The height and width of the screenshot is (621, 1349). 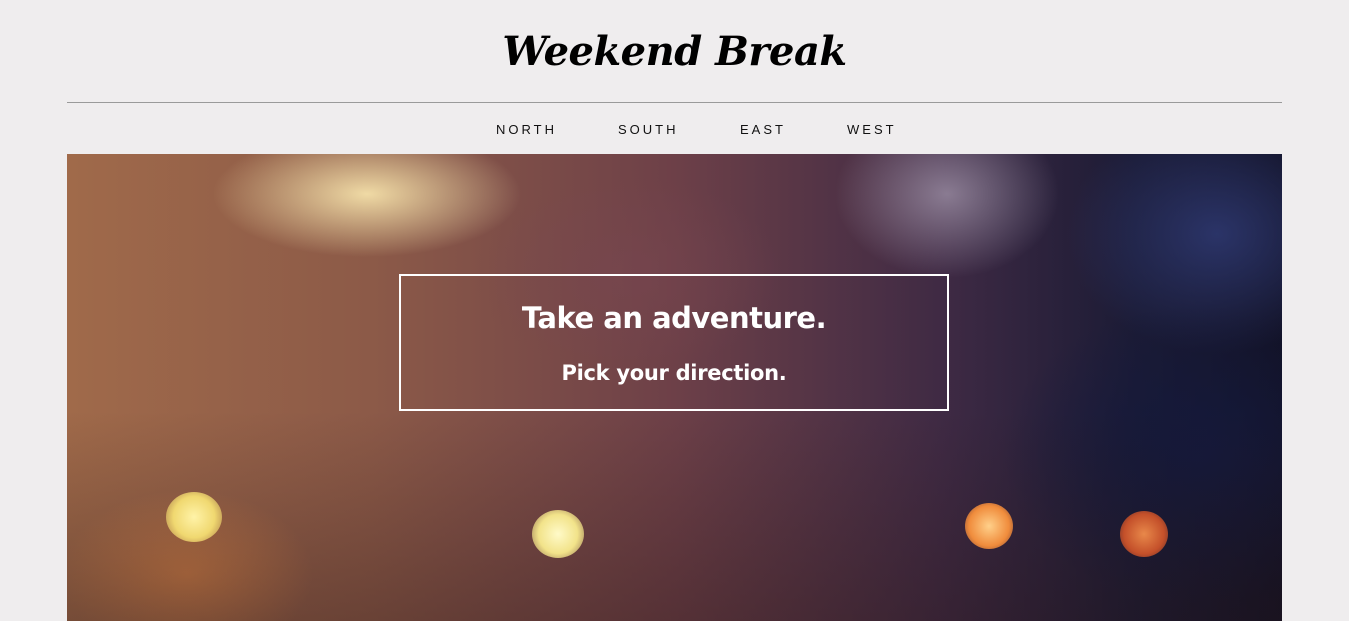 What do you see at coordinates (674, 318) in the screenshot?
I see `hero-headline: Take an adventure.` at bounding box center [674, 318].